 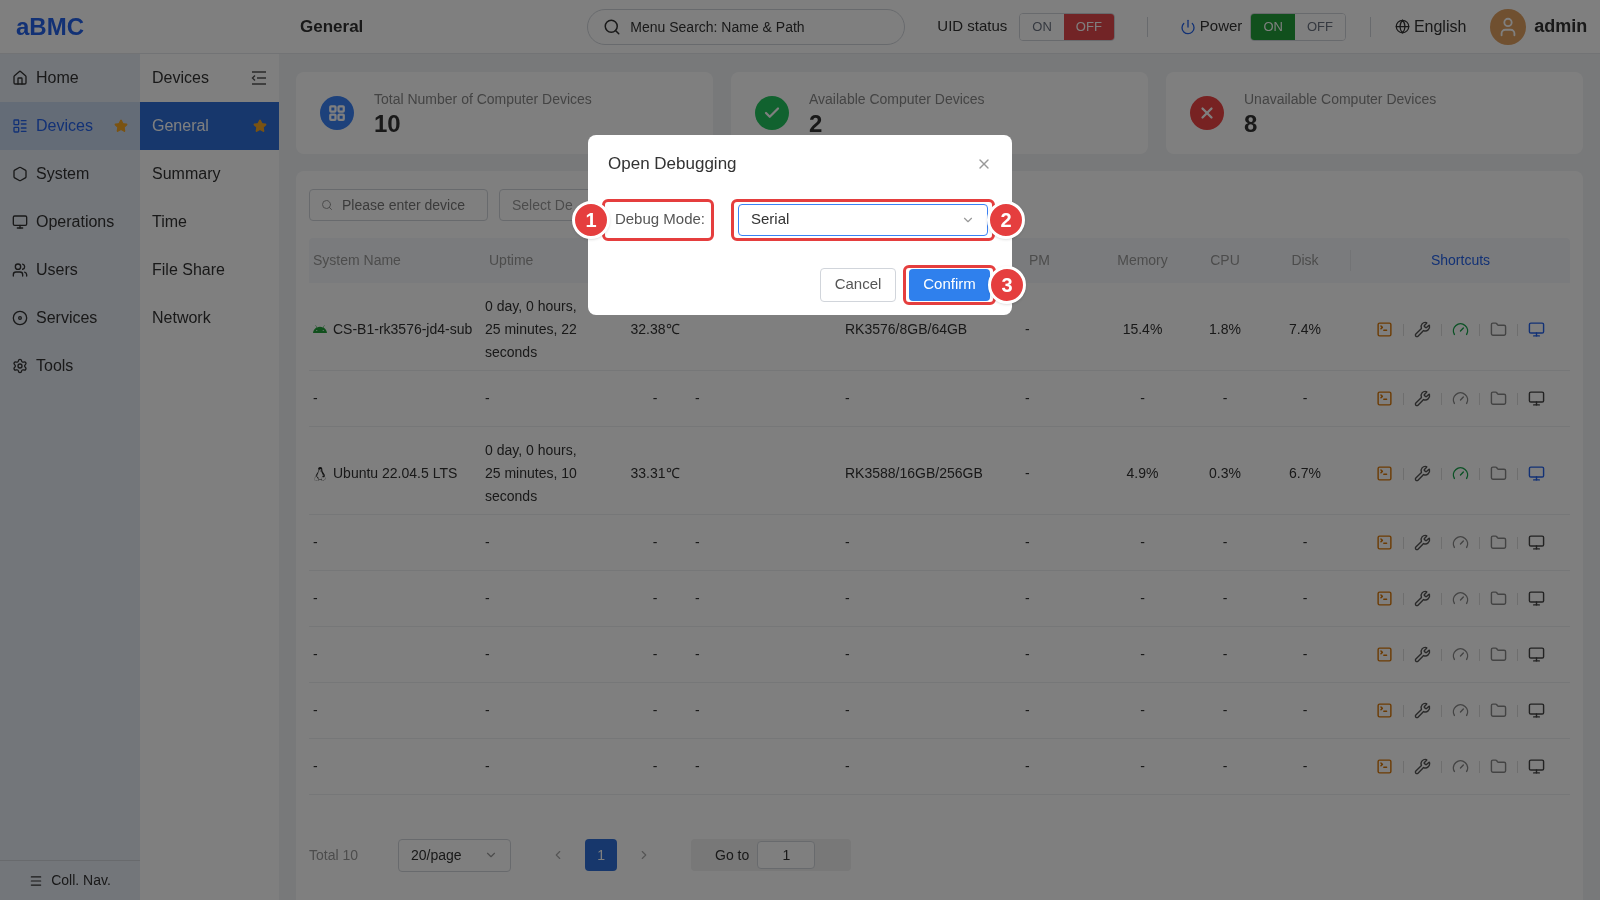 What do you see at coordinates (949, 284) in the screenshot?
I see `confirm-button: Confirm` at bounding box center [949, 284].